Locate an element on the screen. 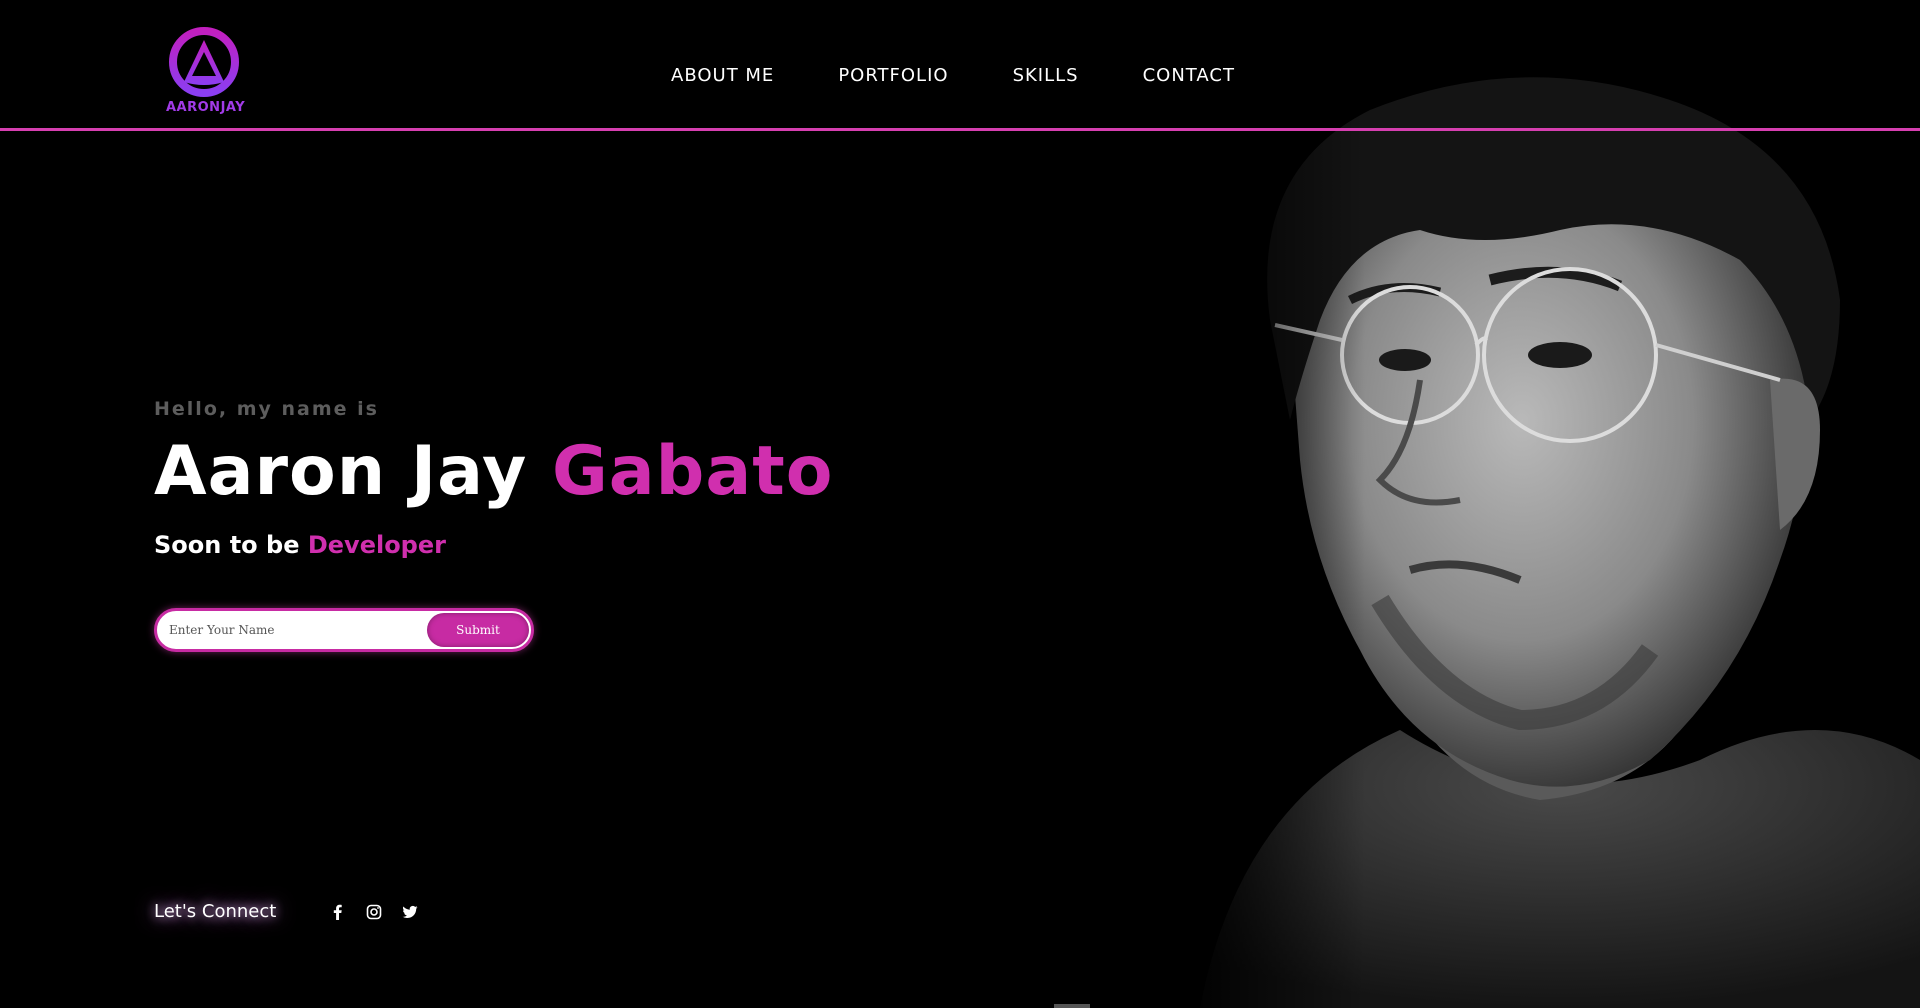  hero-name: Aaron Jay Gabato is located at coordinates (514, 472).